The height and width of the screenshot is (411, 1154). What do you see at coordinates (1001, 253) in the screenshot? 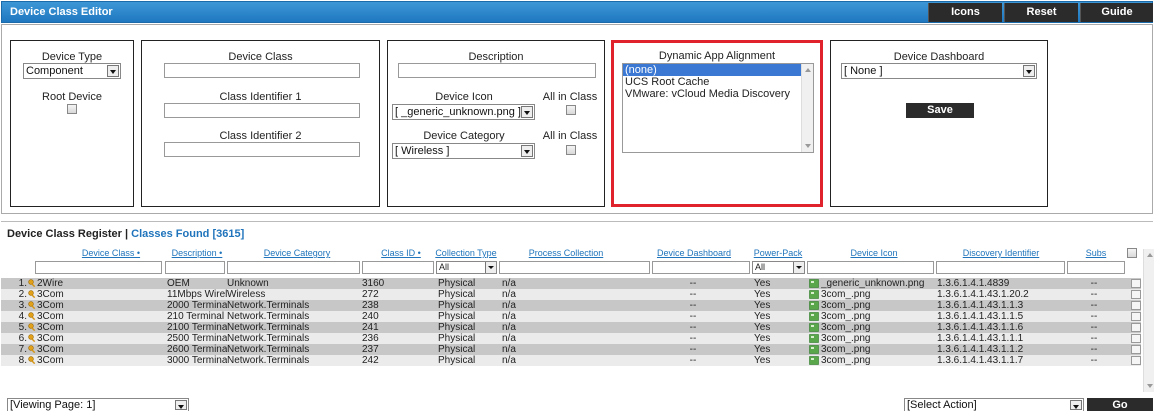
I see `col-header-discovery: Discovery Identifier` at bounding box center [1001, 253].